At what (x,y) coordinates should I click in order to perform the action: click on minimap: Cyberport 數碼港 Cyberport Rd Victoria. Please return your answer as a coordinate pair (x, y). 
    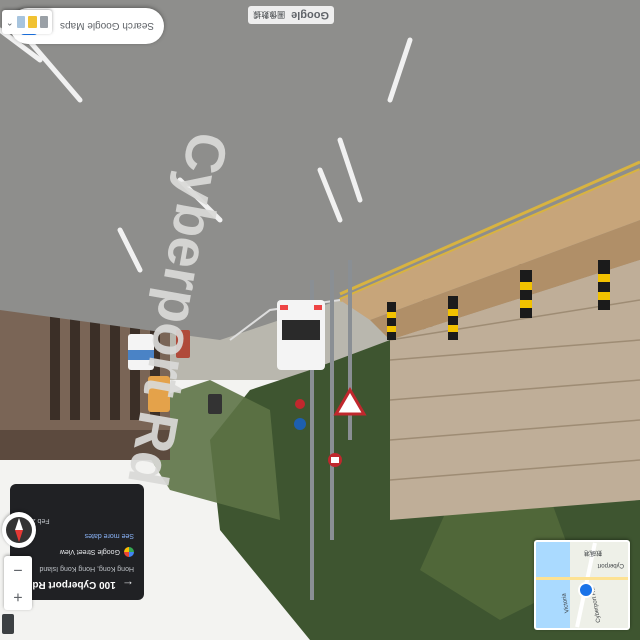
    Looking at the image, I should click on (582, 585).